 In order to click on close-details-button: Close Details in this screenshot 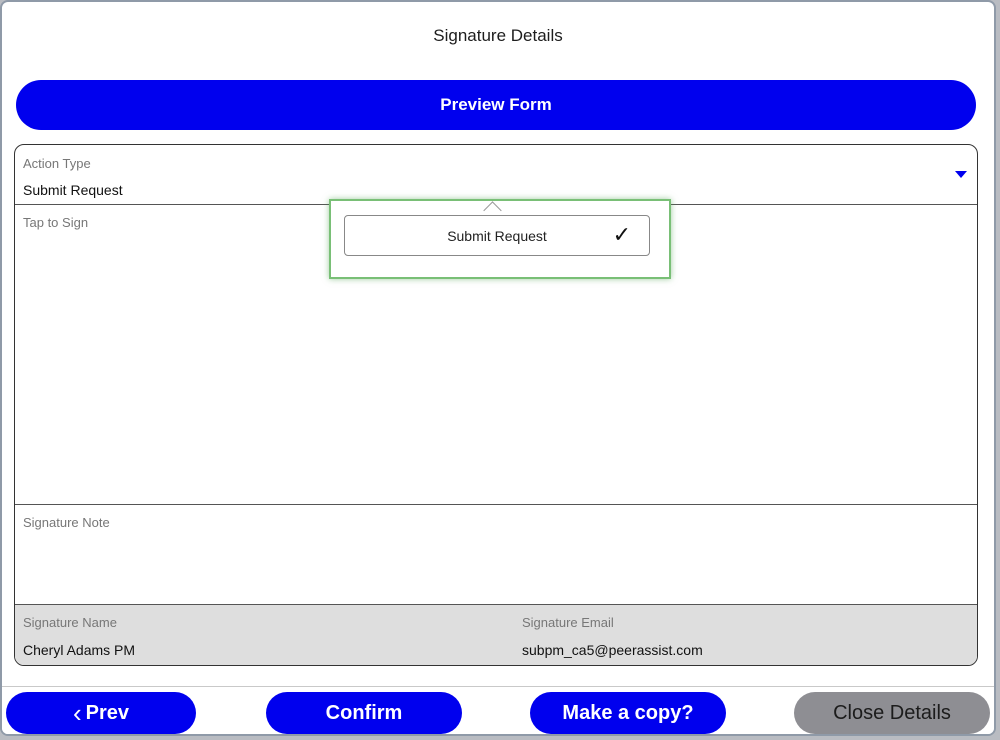, I will do `click(892, 713)`.